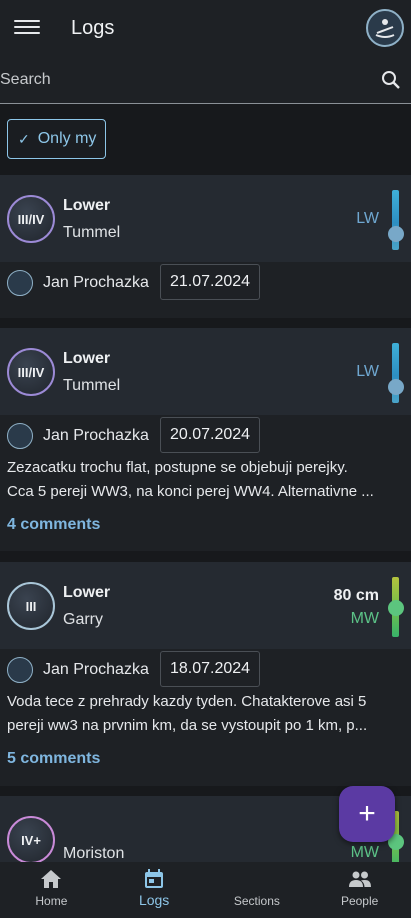 The image size is (411, 918). I want to click on page-title: Logs, so click(93, 28).